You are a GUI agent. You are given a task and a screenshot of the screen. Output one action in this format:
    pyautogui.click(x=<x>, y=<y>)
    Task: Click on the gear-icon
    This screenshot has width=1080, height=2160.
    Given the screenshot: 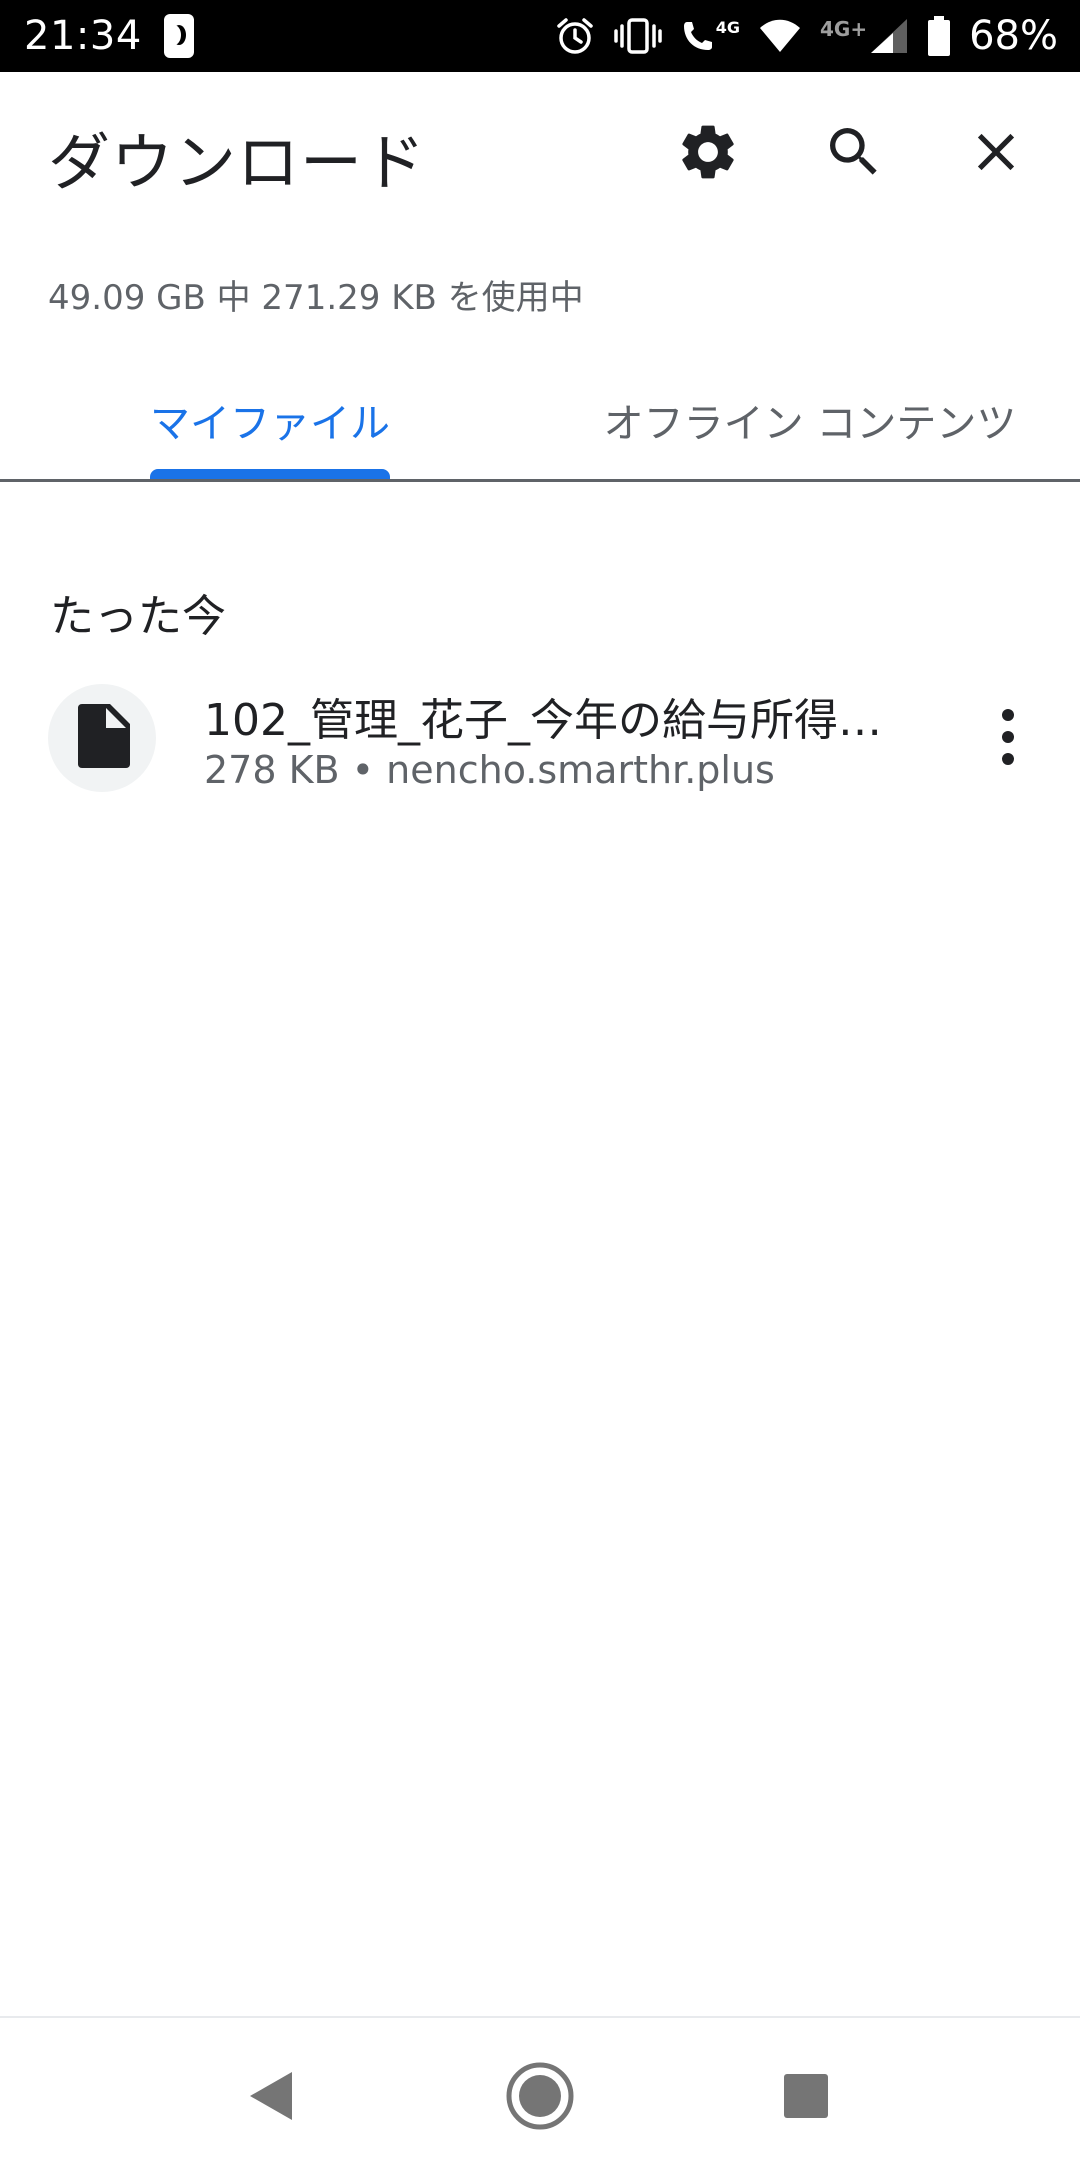 What is the action you would take?
    pyautogui.click(x=708, y=154)
    